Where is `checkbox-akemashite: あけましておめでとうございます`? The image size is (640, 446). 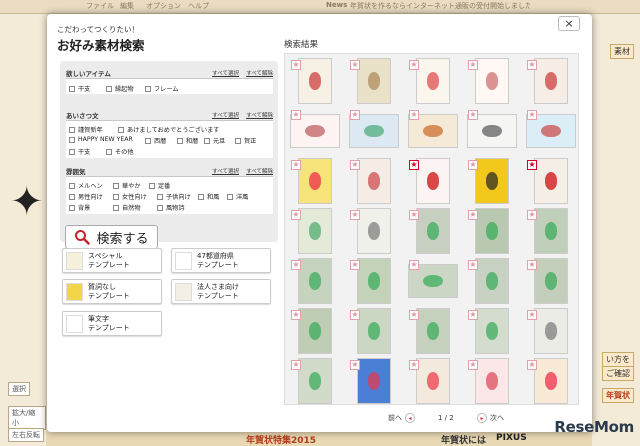
checkbox-akemashite: あけましておめでとうございます is located at coordinates (168, 129).